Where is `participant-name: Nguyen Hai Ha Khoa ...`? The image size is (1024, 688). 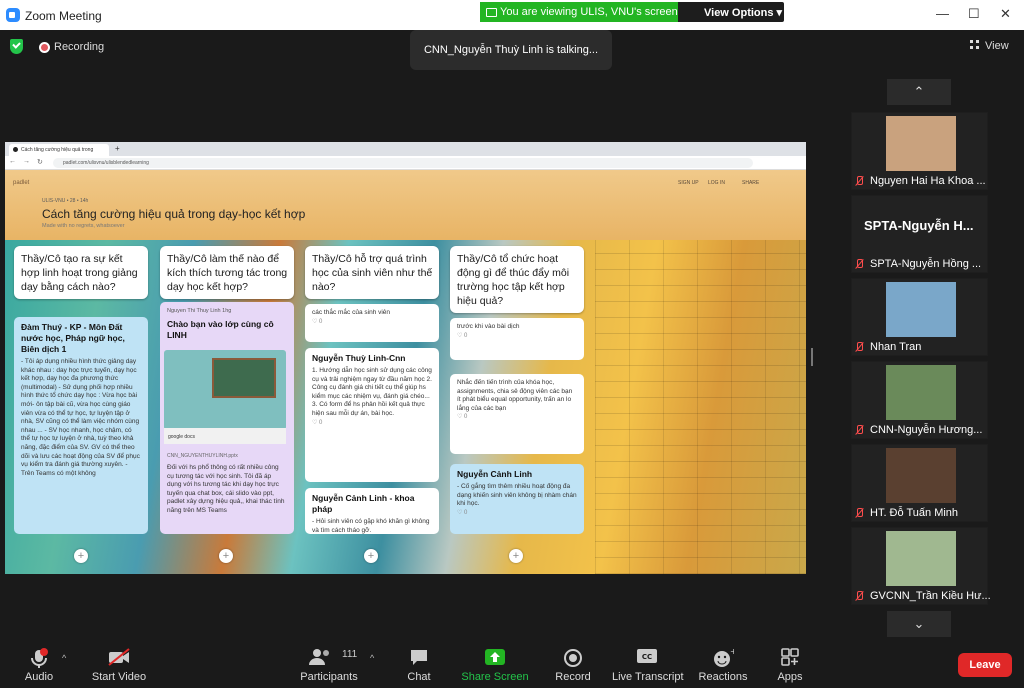 participant-name: Nguyen Hai Ha Khoa ... is located at coordinates (928, 181).